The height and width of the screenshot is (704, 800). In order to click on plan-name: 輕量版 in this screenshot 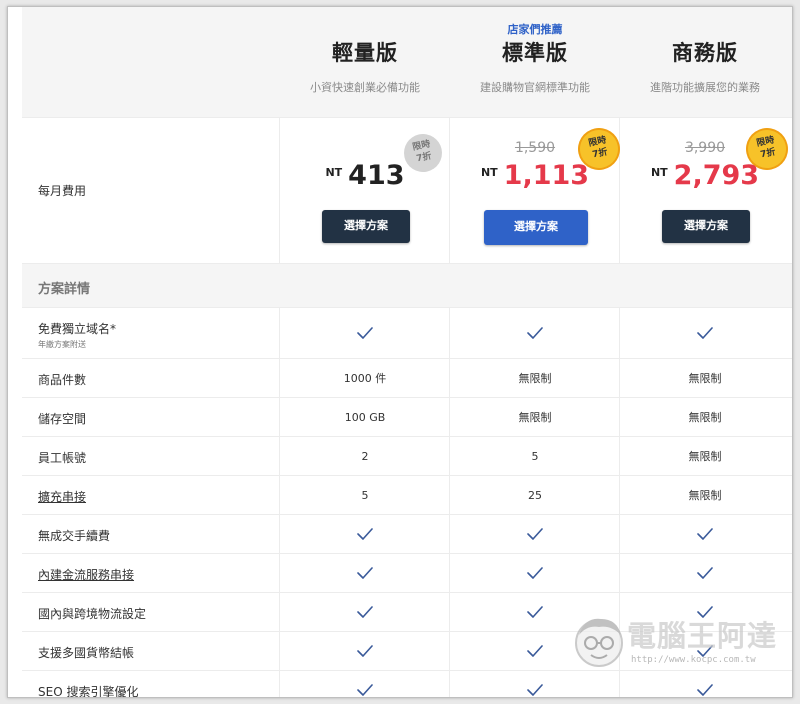, I will do `click(365, 53)`.